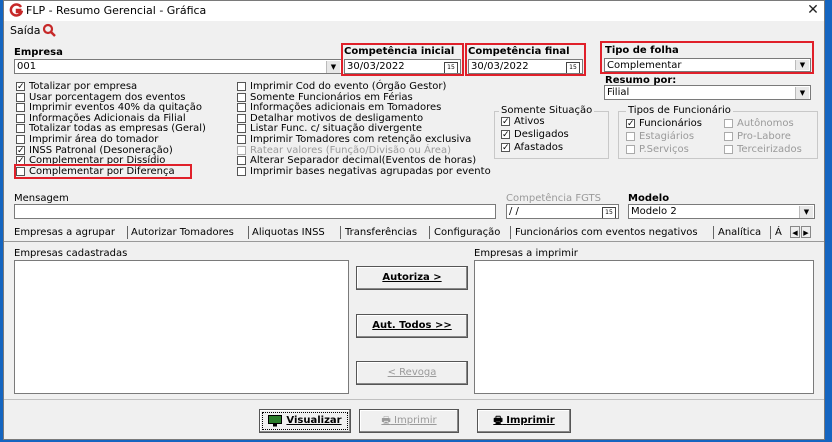 This screenshot has width=832, height=442. Describe the element at coordinates (255, 211) in the screenshot. I see `mensagem-input` at that location.